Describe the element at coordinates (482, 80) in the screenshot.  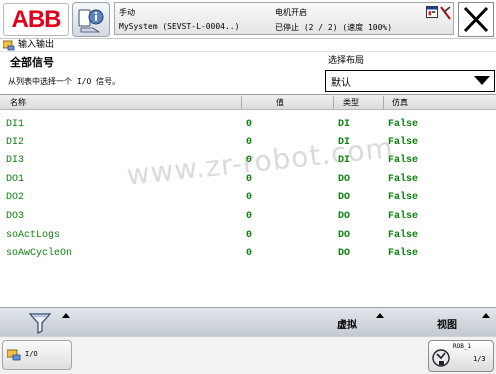
I see `chevron-down-icon` at that location.